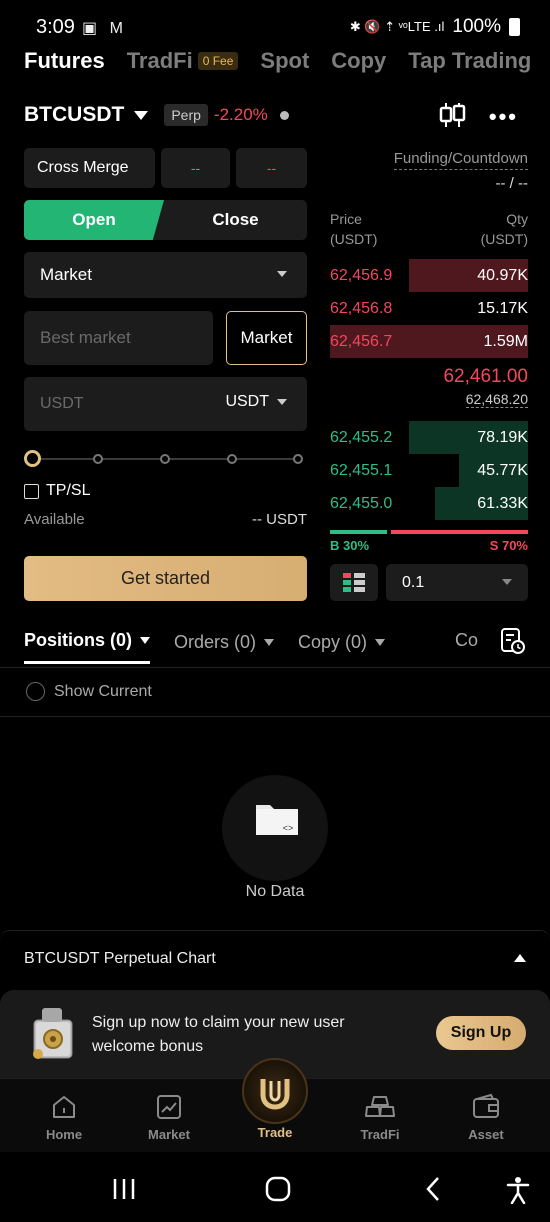  What do you see at coordinates (380, 1106) in the screenshot?
I see `gold-bars-icon` at bounding box center [380, 1106].